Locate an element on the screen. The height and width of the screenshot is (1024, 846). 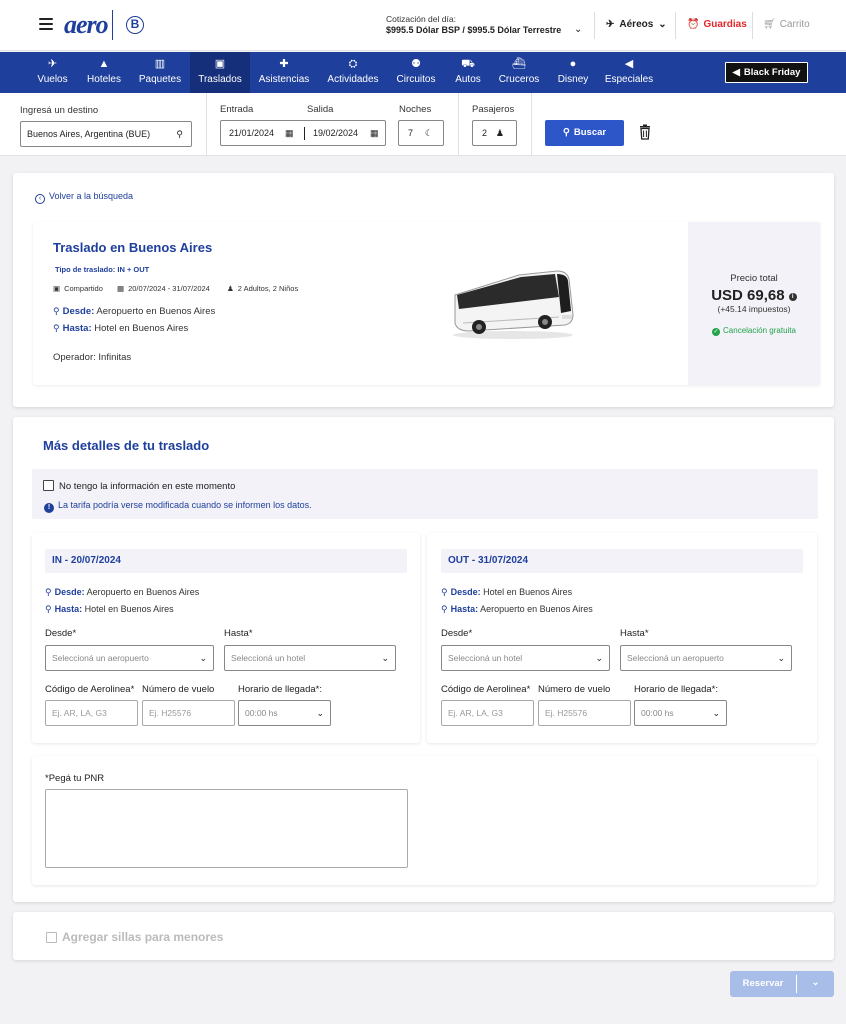
pnr-textarea is located at coordinates (226, 828).